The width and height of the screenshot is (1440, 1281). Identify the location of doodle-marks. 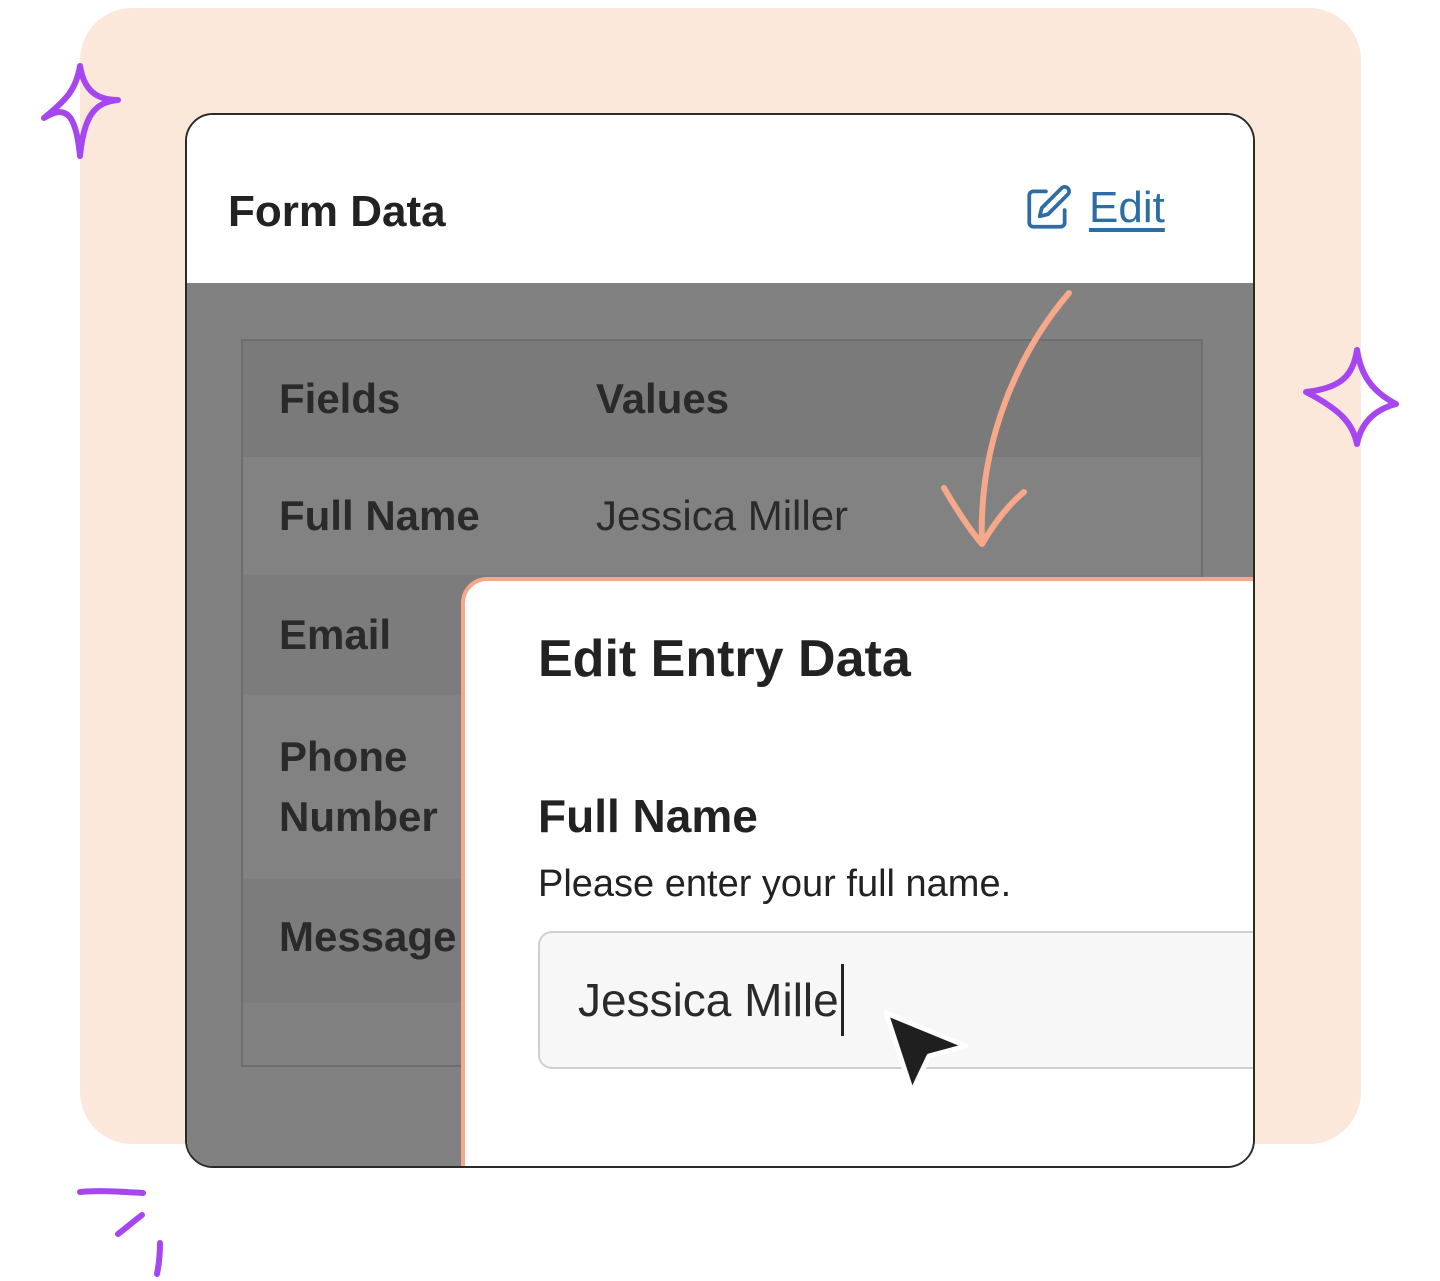
(120, 1232).